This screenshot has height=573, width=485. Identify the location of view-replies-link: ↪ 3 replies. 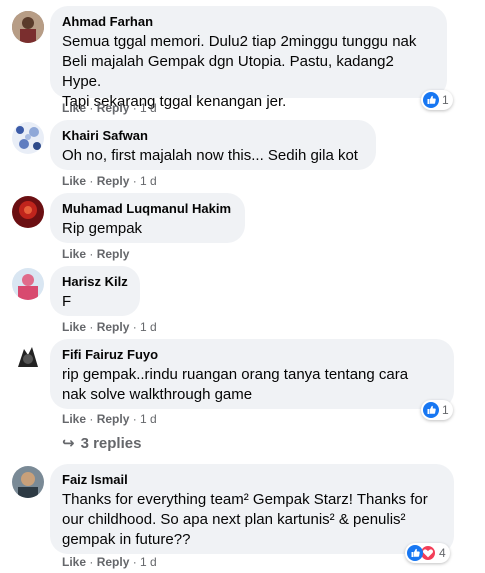
(101, 444).